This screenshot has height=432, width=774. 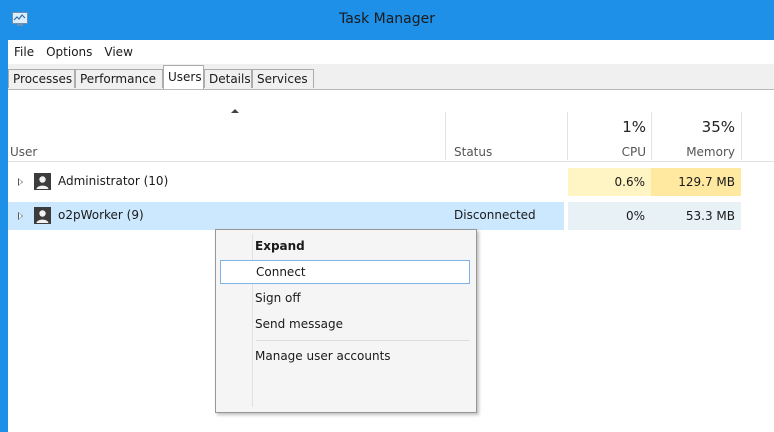 I want to click on window-title: Task Manager, so click(x=387, y=19).